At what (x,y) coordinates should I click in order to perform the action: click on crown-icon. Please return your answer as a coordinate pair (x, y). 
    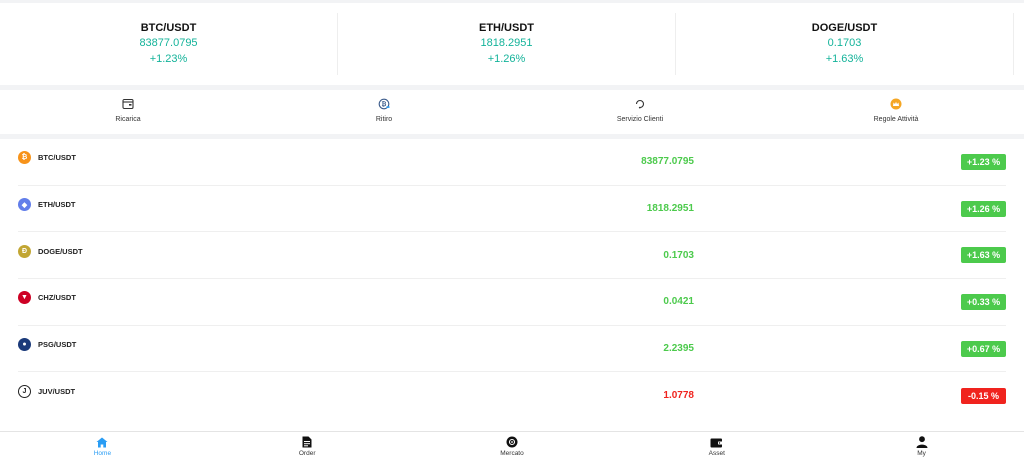
    Looking at the image, I should click on (896, 104).